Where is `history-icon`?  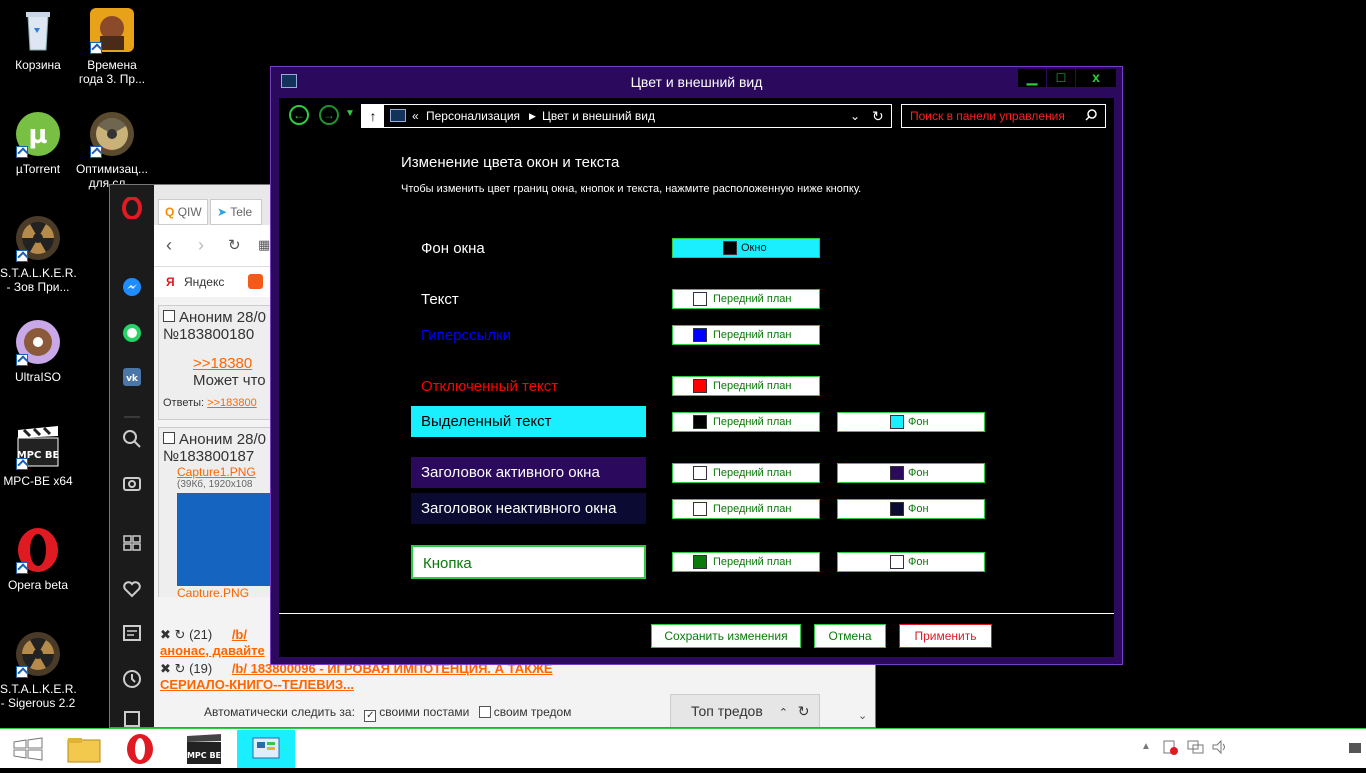 history-icon is located at coordinates (132, 679).